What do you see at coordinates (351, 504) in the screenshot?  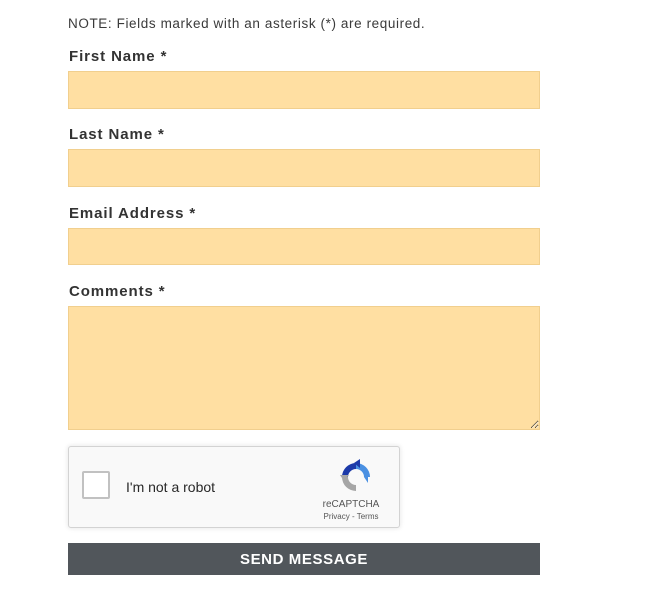 I see `recaptcha-brand: reCAPTCHA` at bounding box center [351, 504].